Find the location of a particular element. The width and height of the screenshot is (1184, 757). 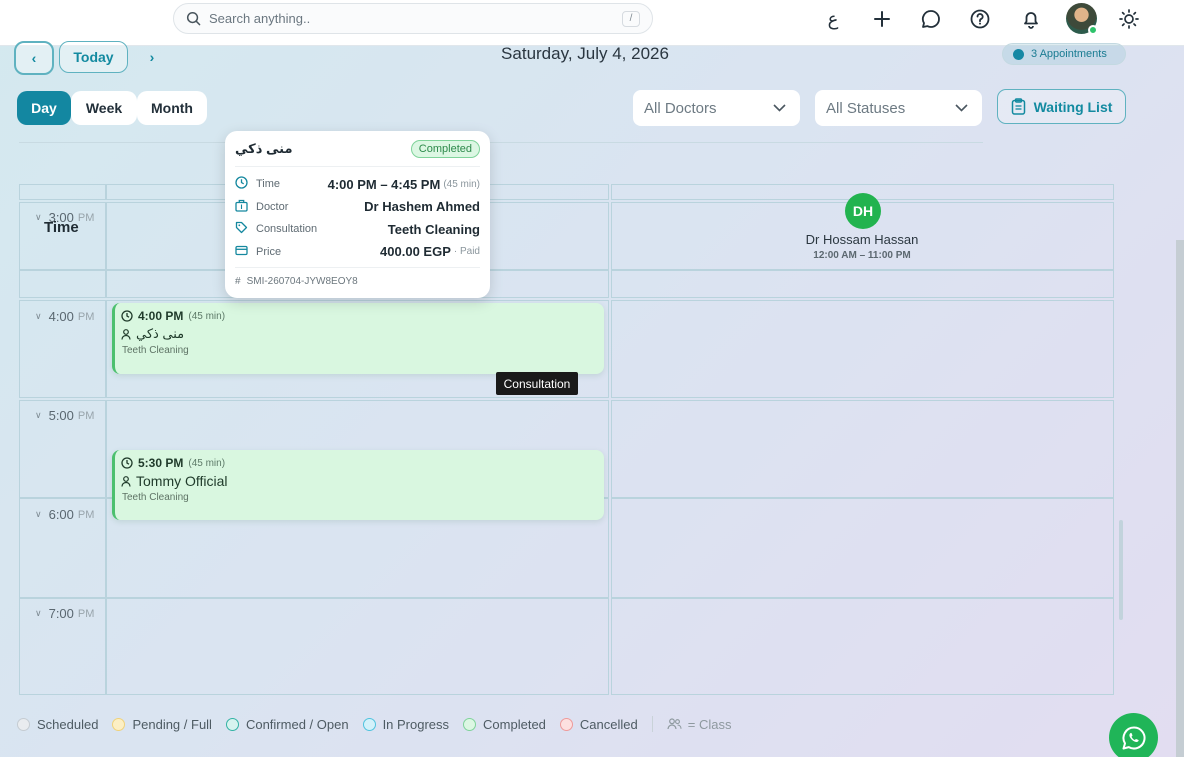

doctor-avatar: DH is located at coordinates (863, 211).